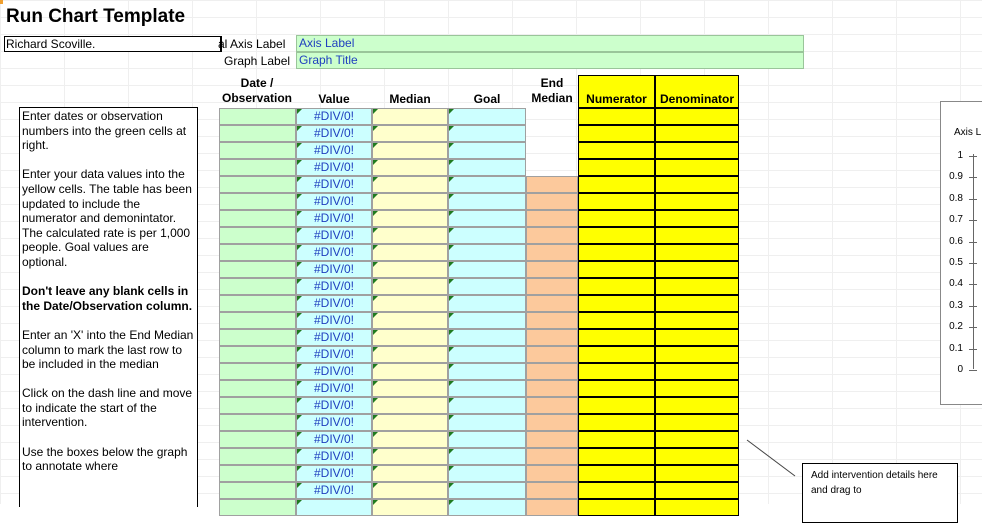  Describe the element at coordinates (550, 43) in the screenshot. I see `axis-label-input: Axis Label` at that location.